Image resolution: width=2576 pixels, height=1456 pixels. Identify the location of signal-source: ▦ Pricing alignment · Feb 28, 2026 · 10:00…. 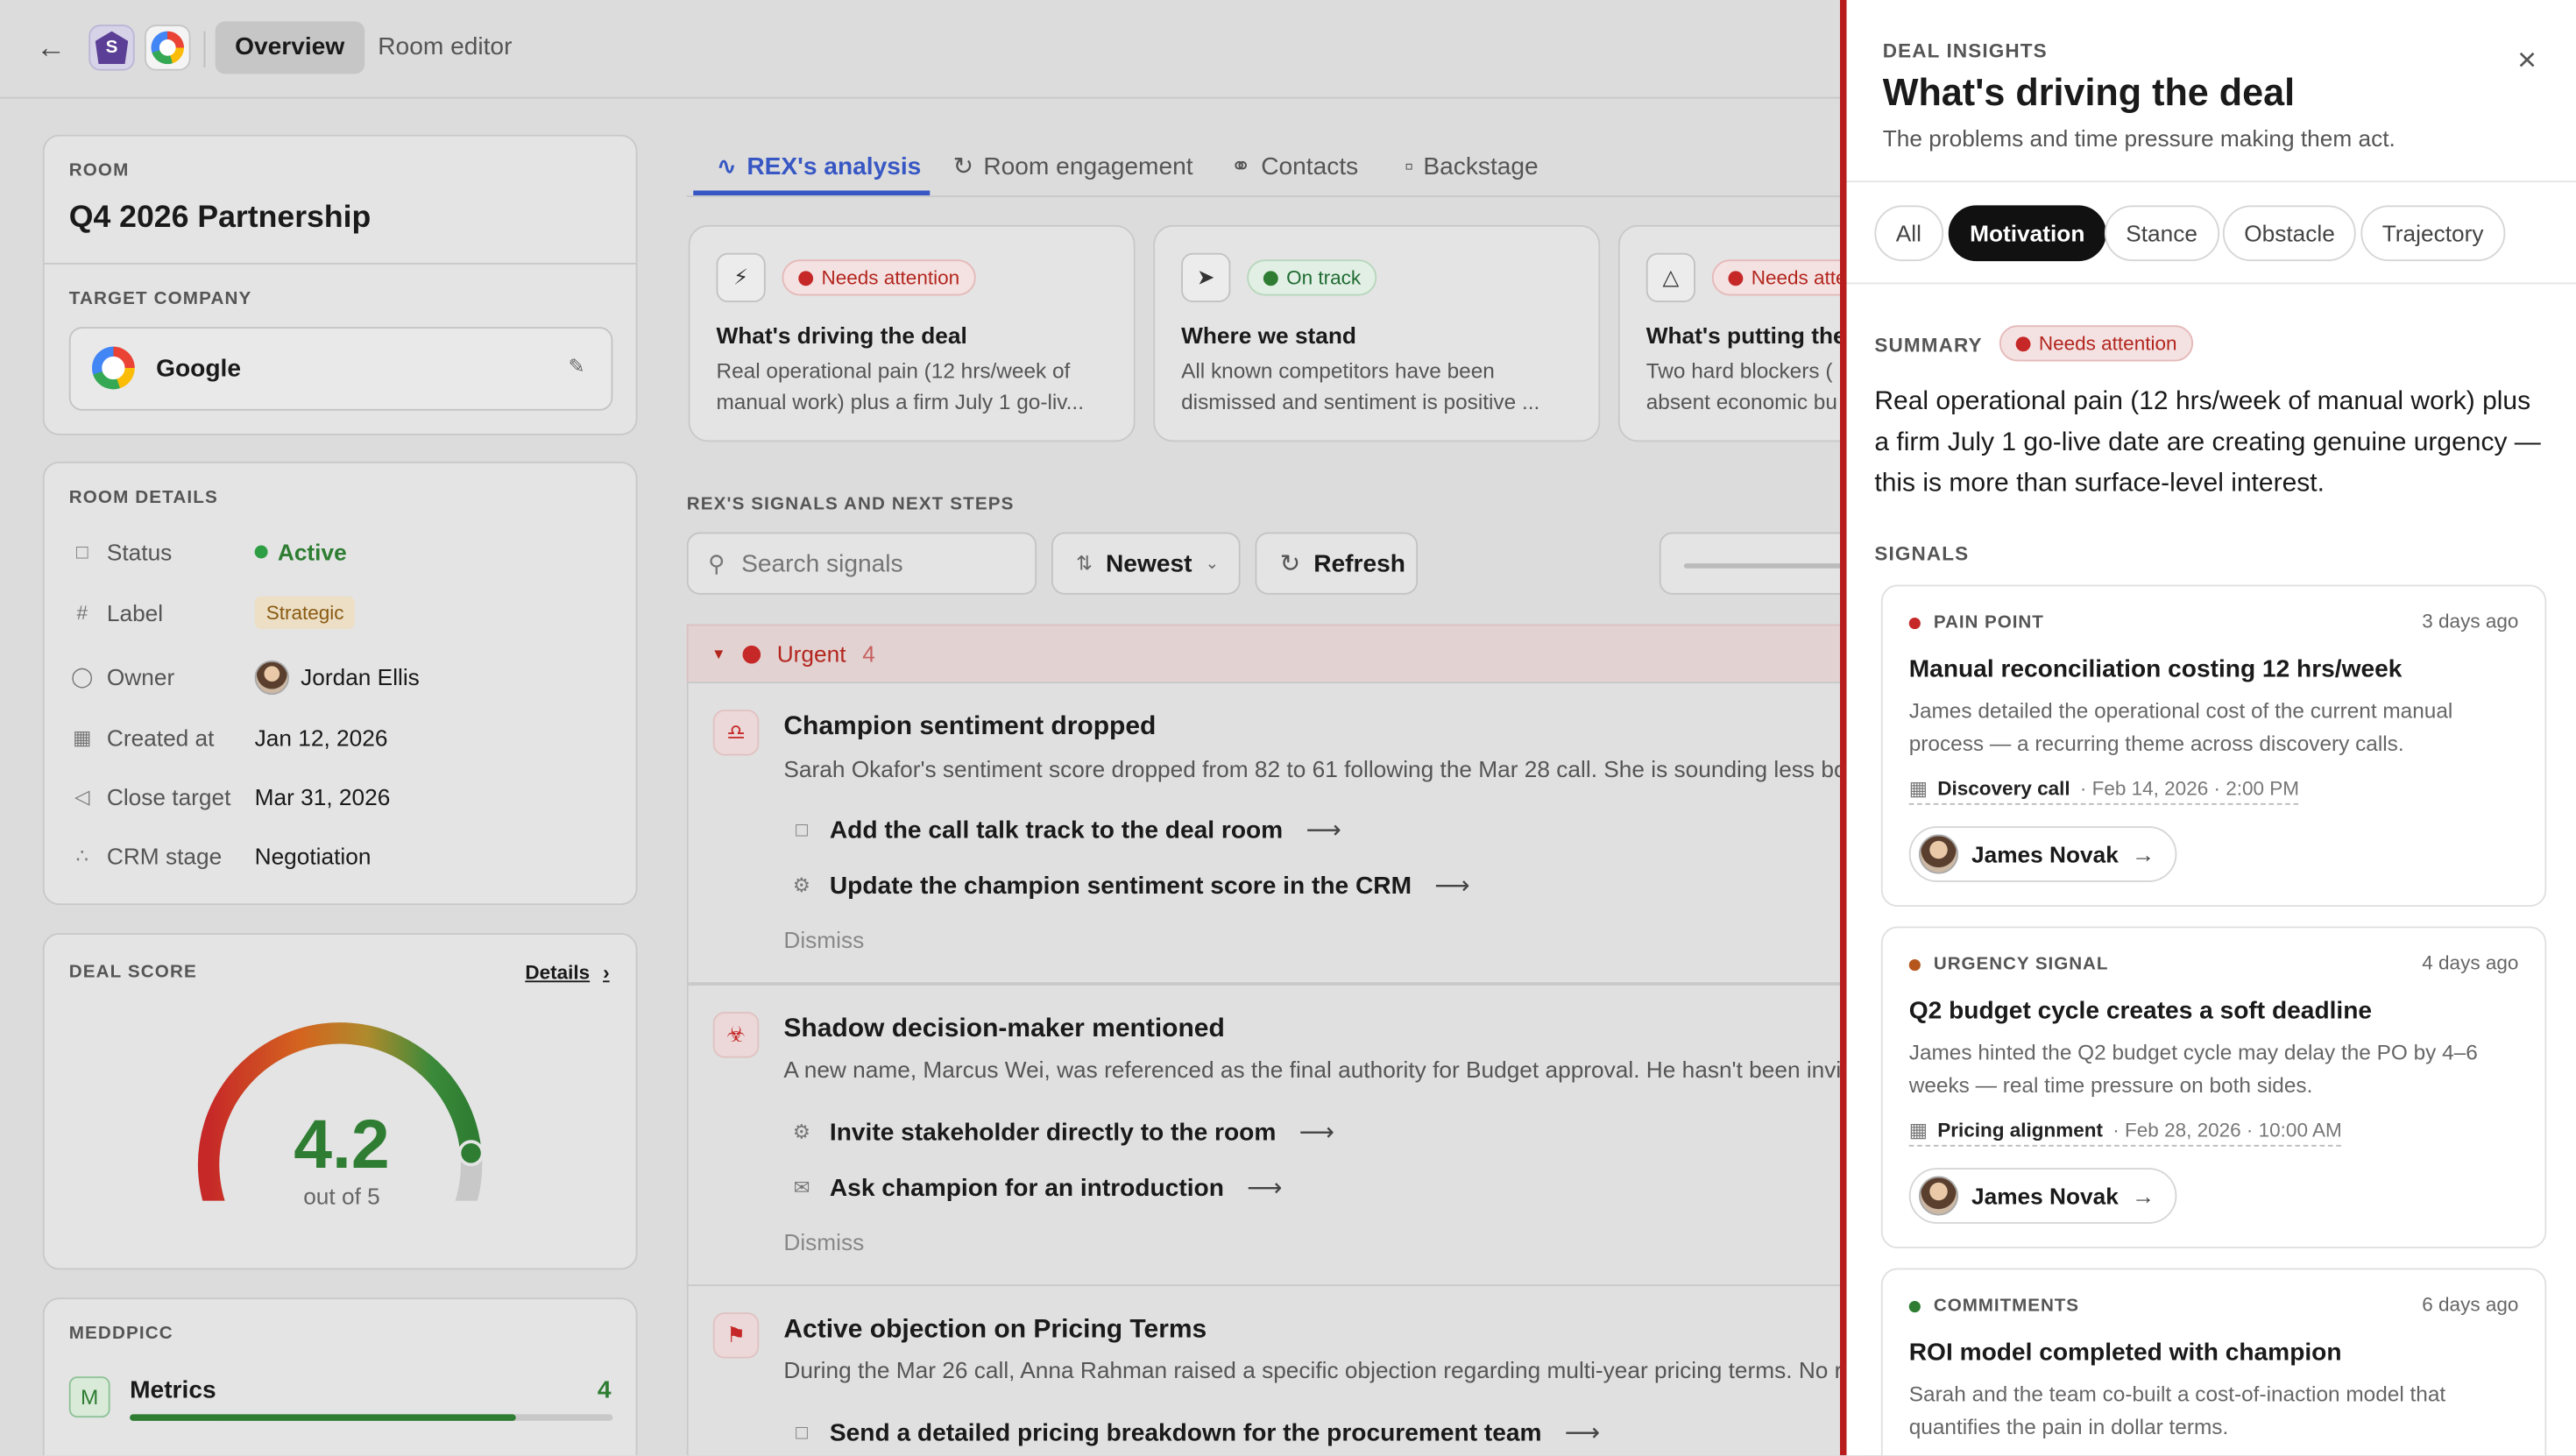
(2125, 1133).